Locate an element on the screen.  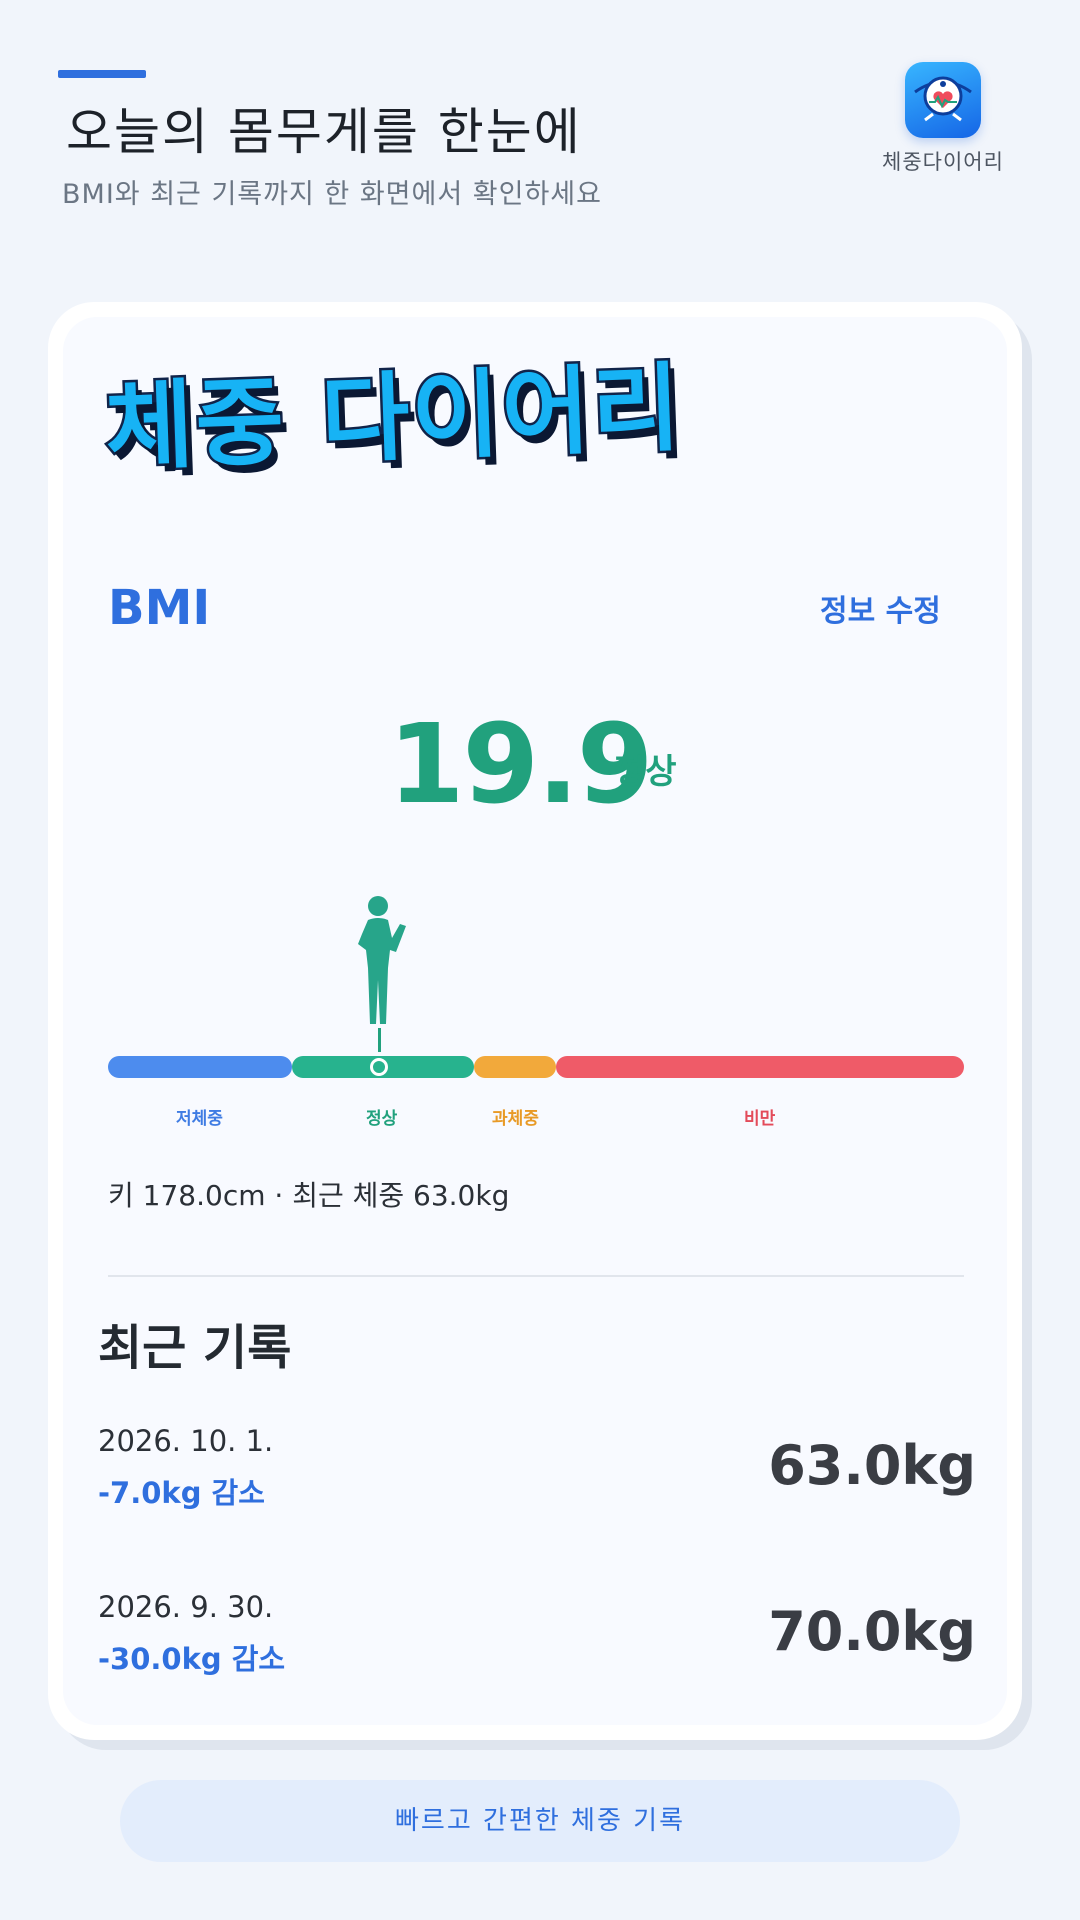
scale-segment-underweight is located at coordinates (200, 1067).